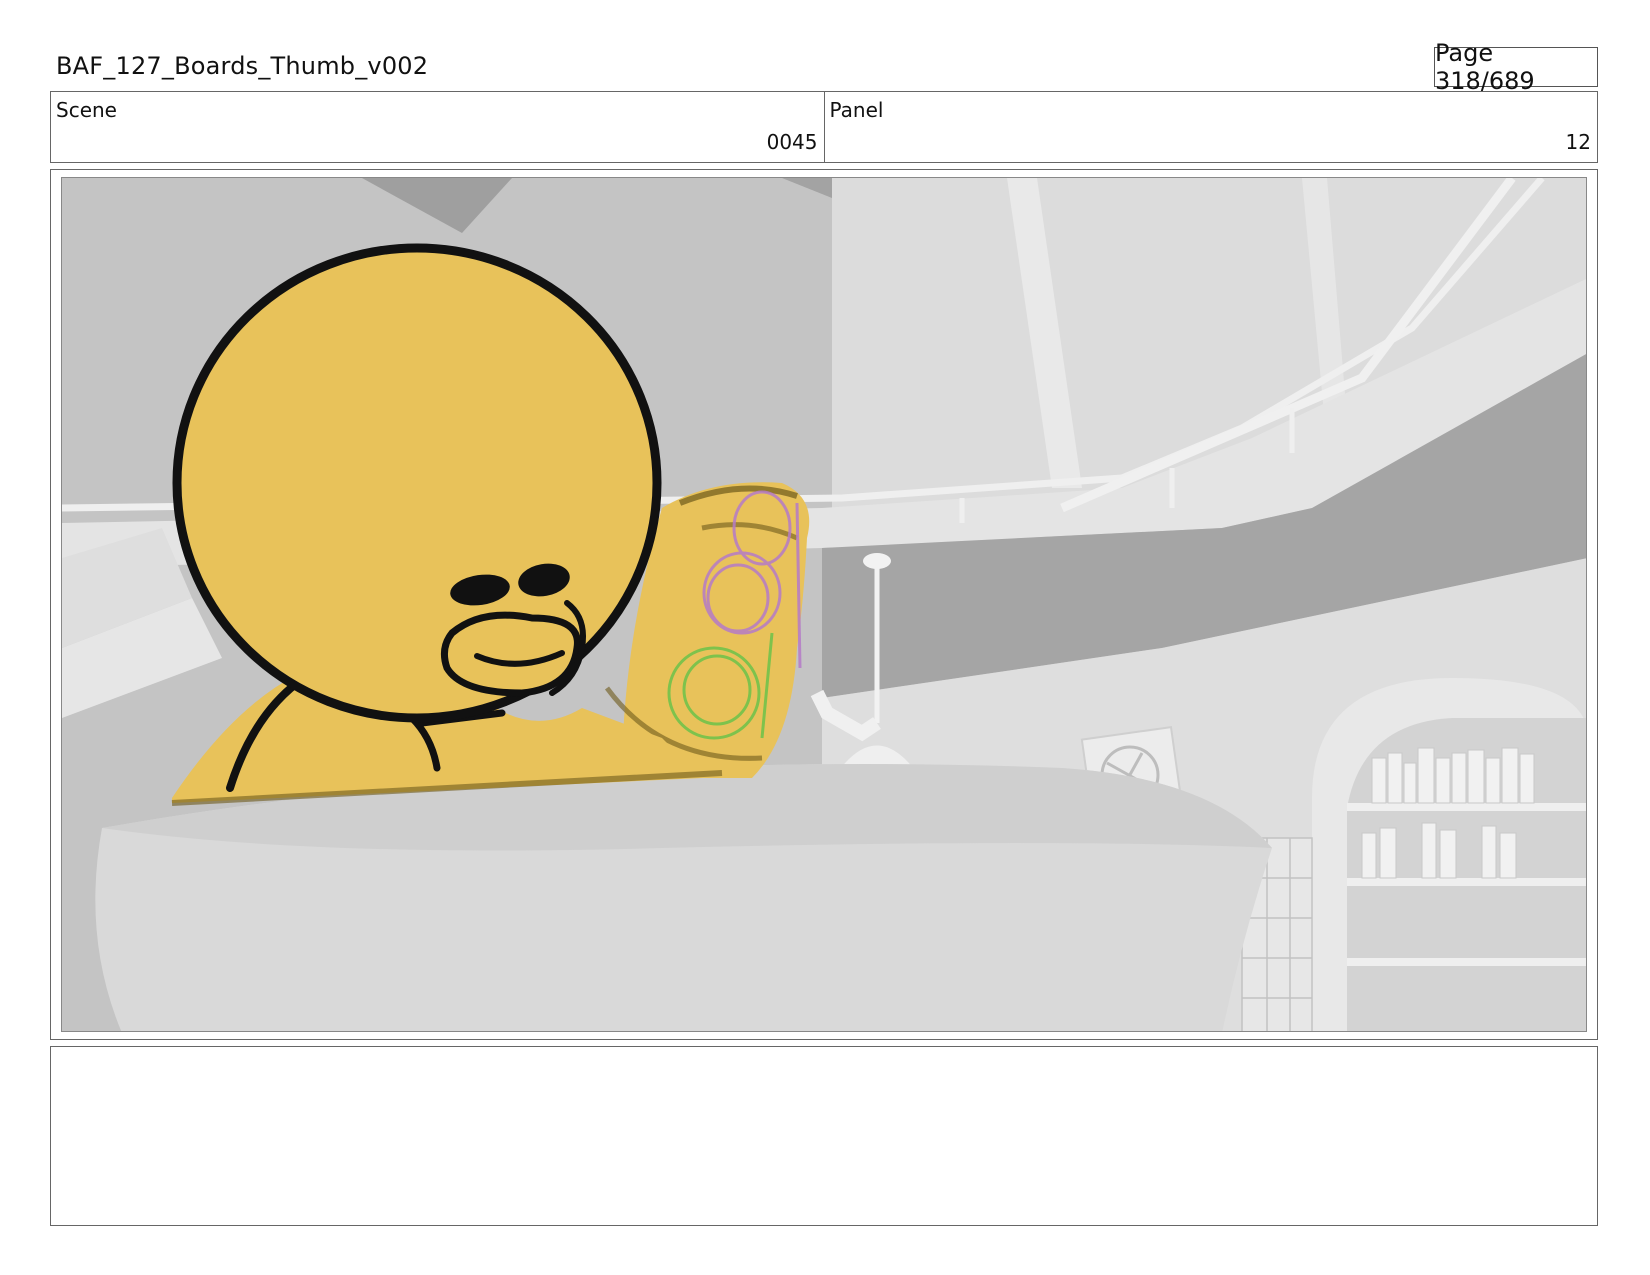 The image size is (1650, 1275). I want to click on panel-cell: Panel 12, so click(1210, 127).